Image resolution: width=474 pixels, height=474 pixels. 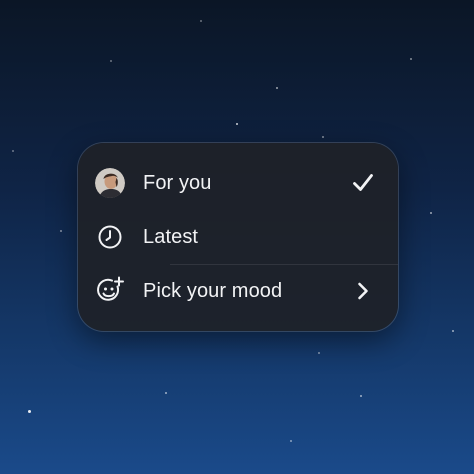 I want to click on menu-item-latest: Latest, so click(x=238, y=237).